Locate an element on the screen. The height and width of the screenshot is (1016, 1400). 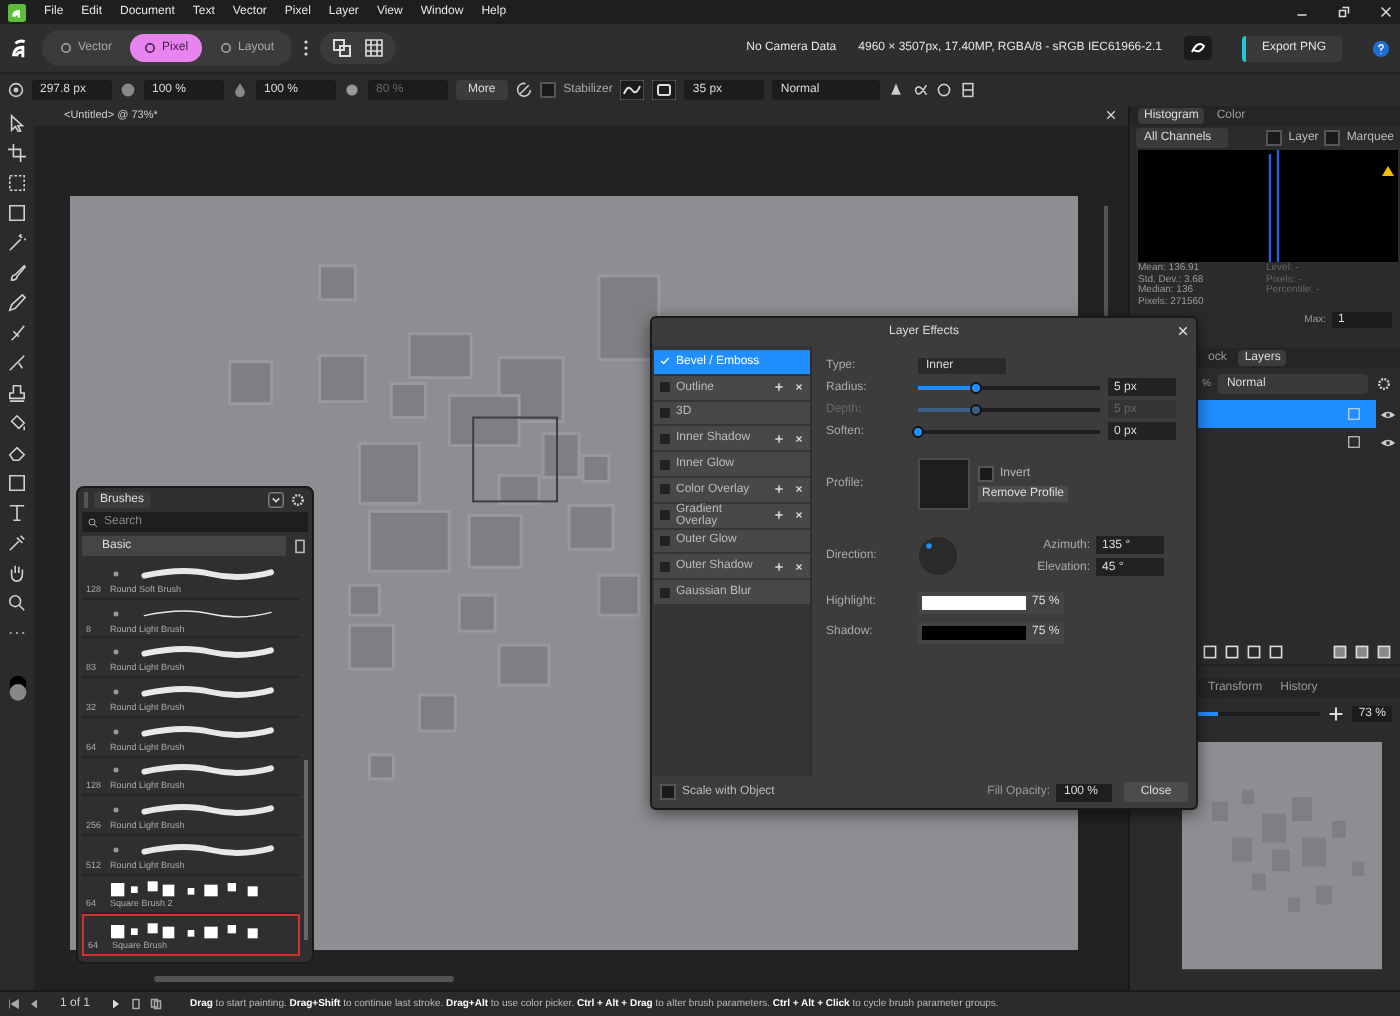
grid-icon is located at coordinates (374, 48).